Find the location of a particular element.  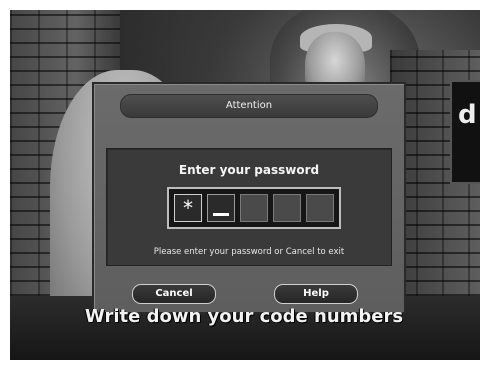

channel-logo-glyph: d is located at coordinates (467, 115).